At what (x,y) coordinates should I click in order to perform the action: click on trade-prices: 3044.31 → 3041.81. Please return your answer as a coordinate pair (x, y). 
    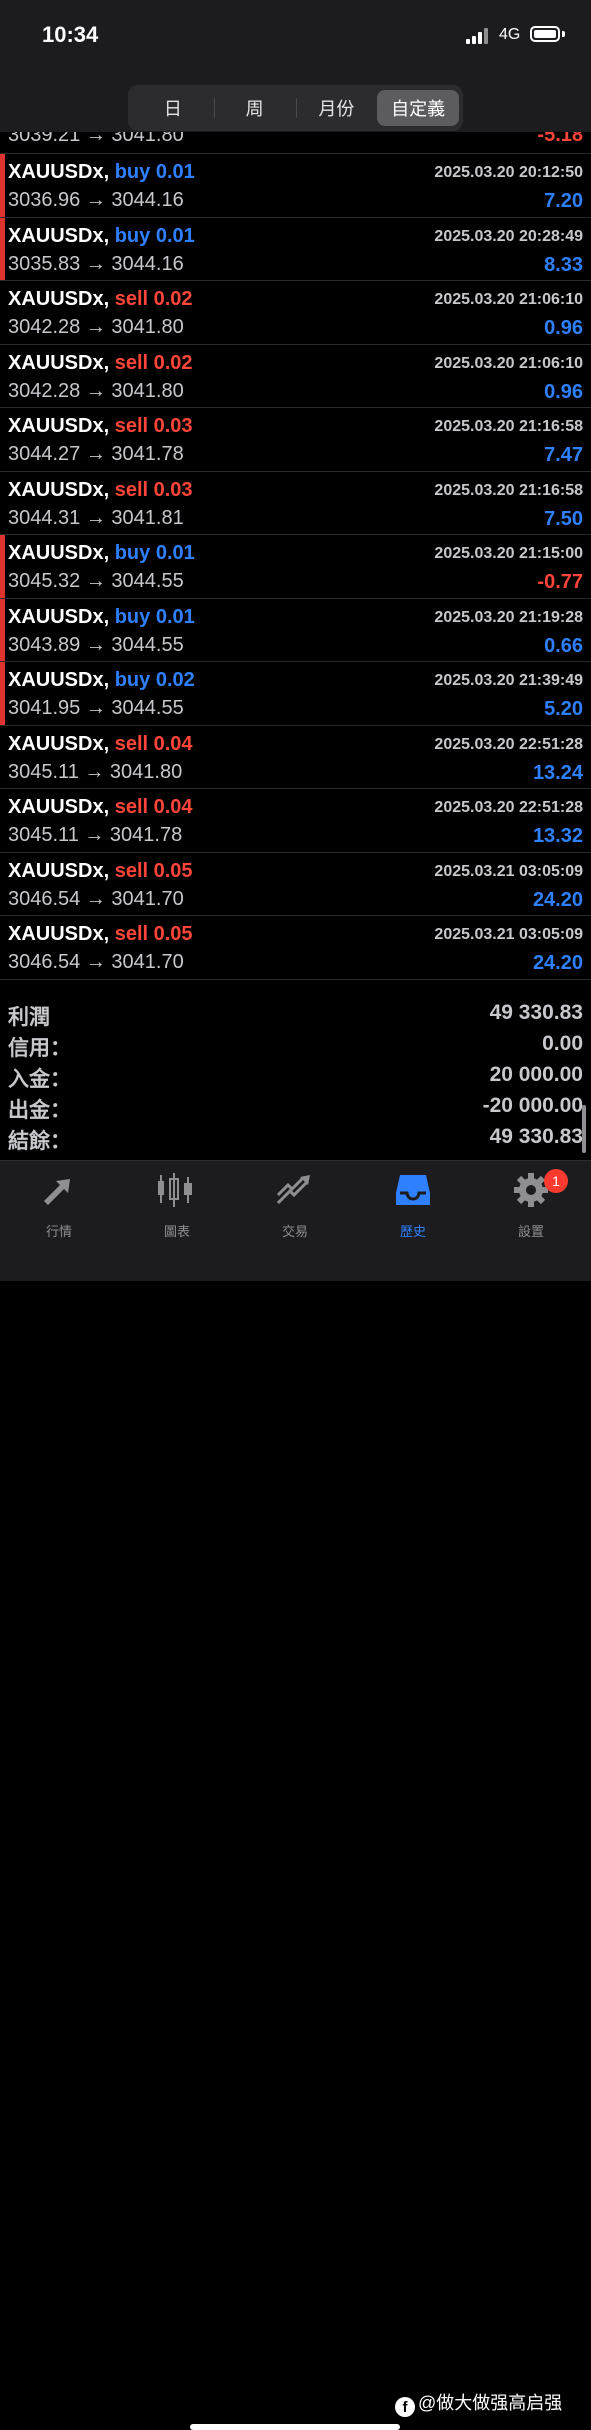
    Looking at the image, I should click on (96, 517).